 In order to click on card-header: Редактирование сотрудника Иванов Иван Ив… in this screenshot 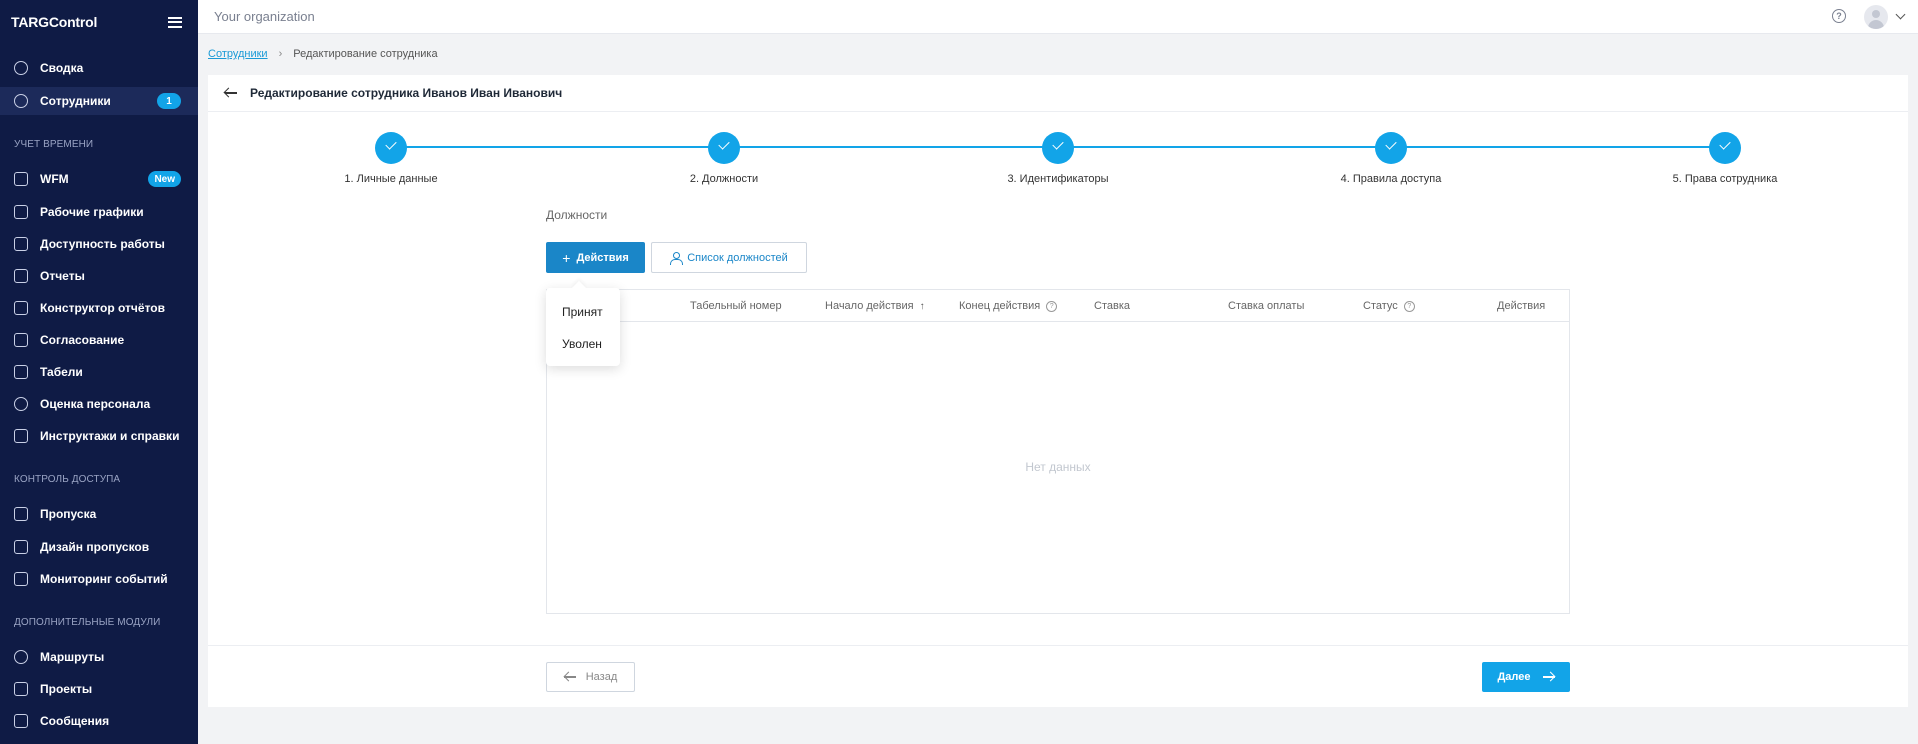, I will do `click(1058, 93)`.